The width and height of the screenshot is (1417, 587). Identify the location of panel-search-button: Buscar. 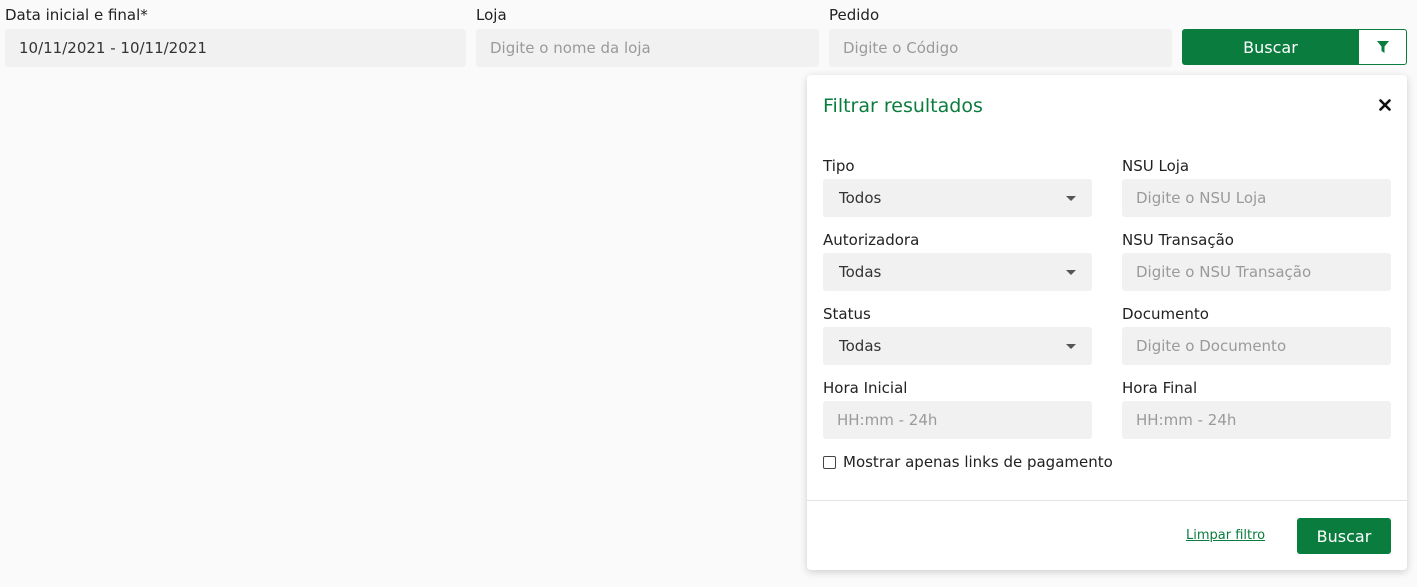
(1344, 536).